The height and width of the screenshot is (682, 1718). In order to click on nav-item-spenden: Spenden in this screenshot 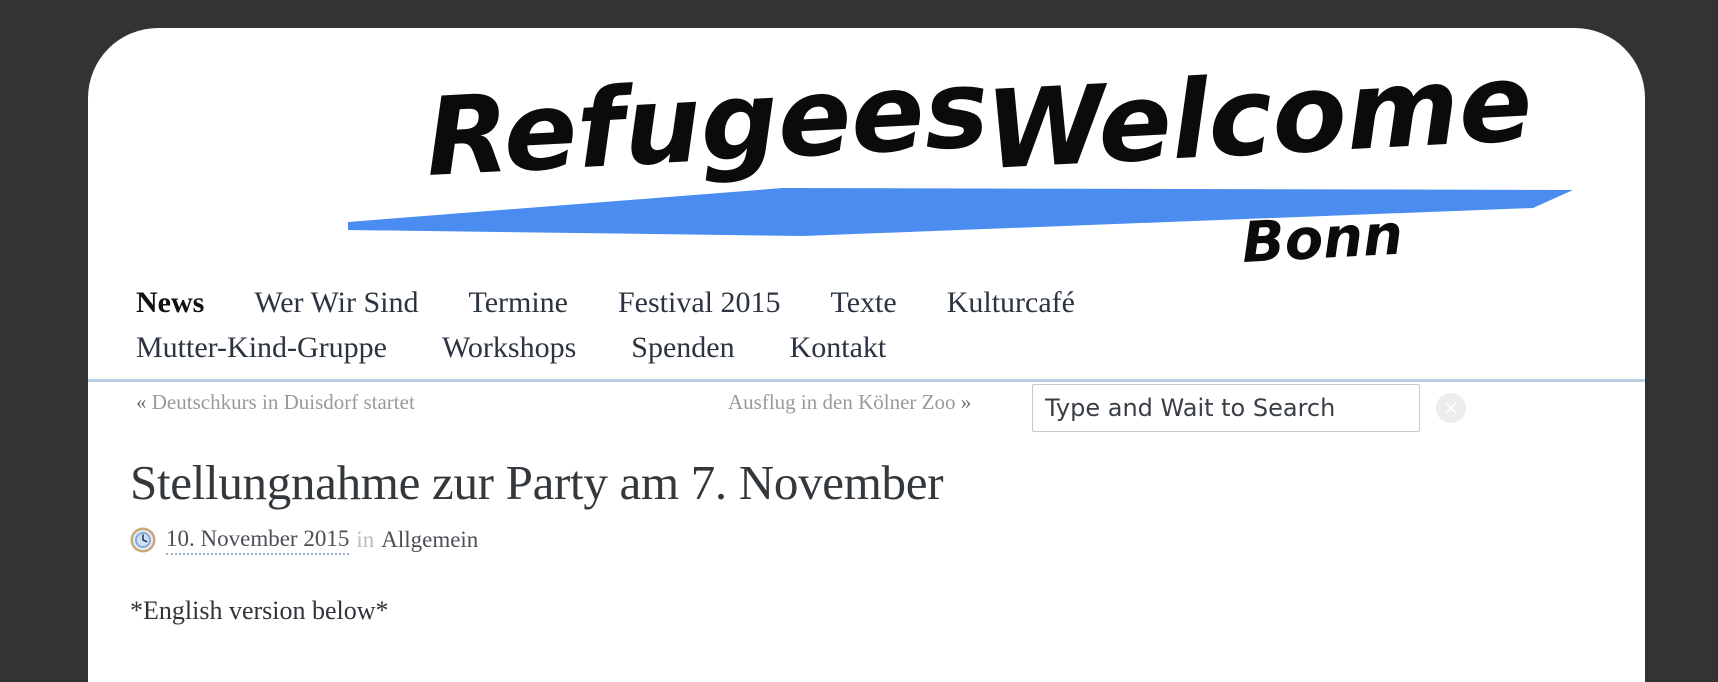, I will do `click(682, 347)`.